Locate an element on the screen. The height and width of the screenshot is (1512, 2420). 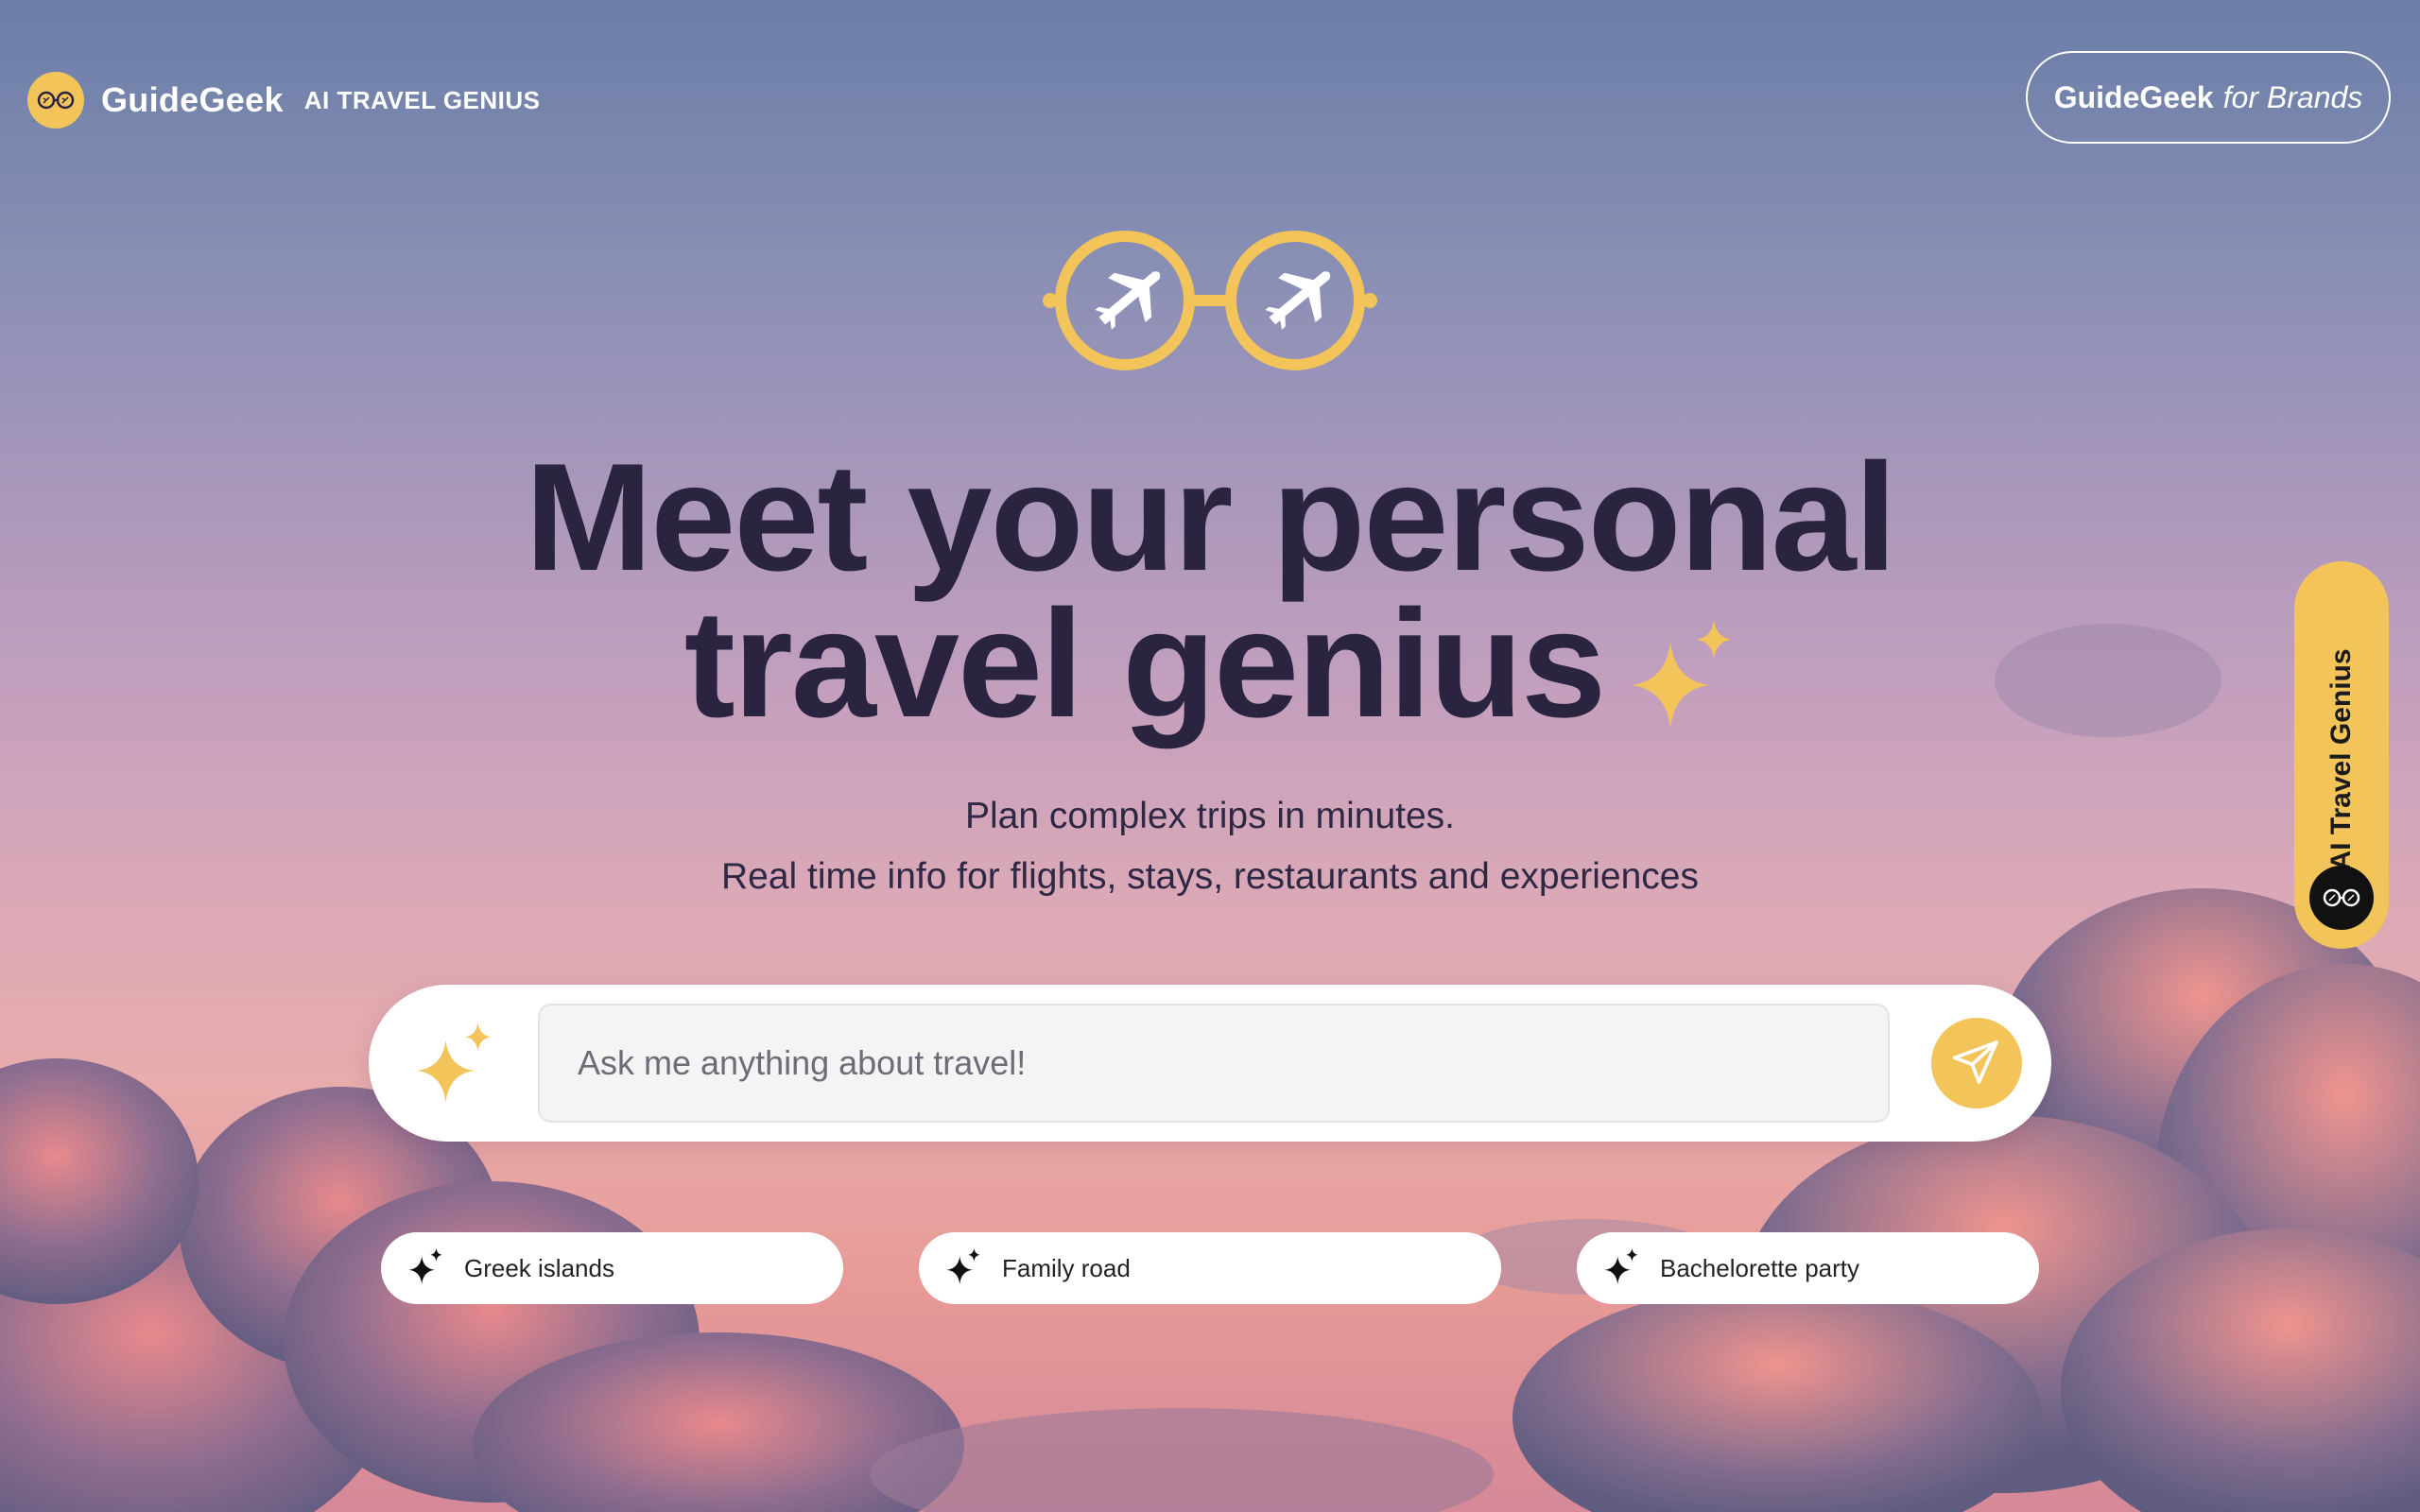
for-brands-button: GuideGeek for Brands is located at coordinates (2208, 97).